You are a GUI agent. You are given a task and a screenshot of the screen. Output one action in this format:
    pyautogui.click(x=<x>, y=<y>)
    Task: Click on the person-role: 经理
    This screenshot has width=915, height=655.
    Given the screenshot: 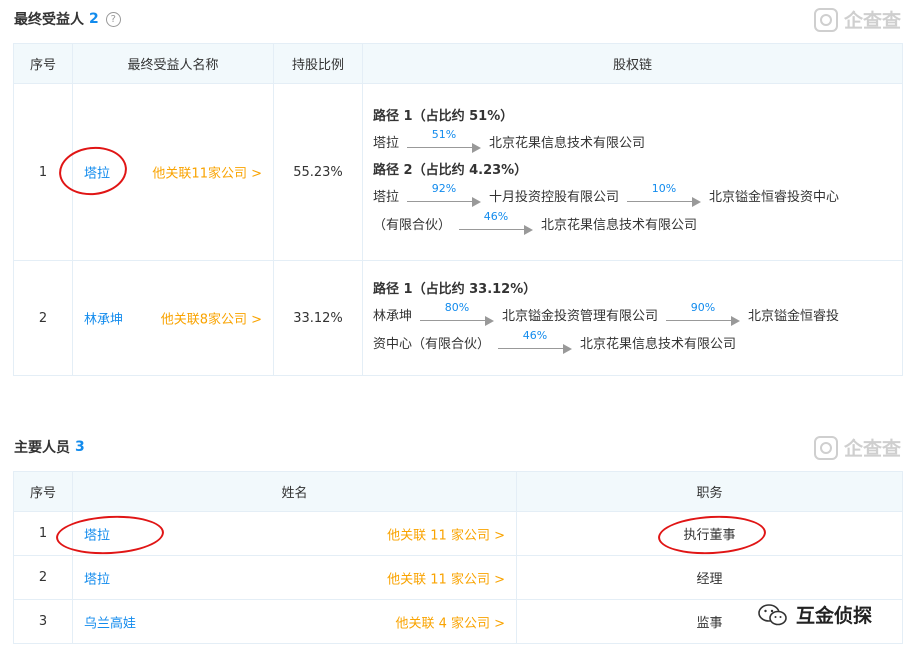 What is the action you would take?
    pyautogui.click(x=709, y=577)
    